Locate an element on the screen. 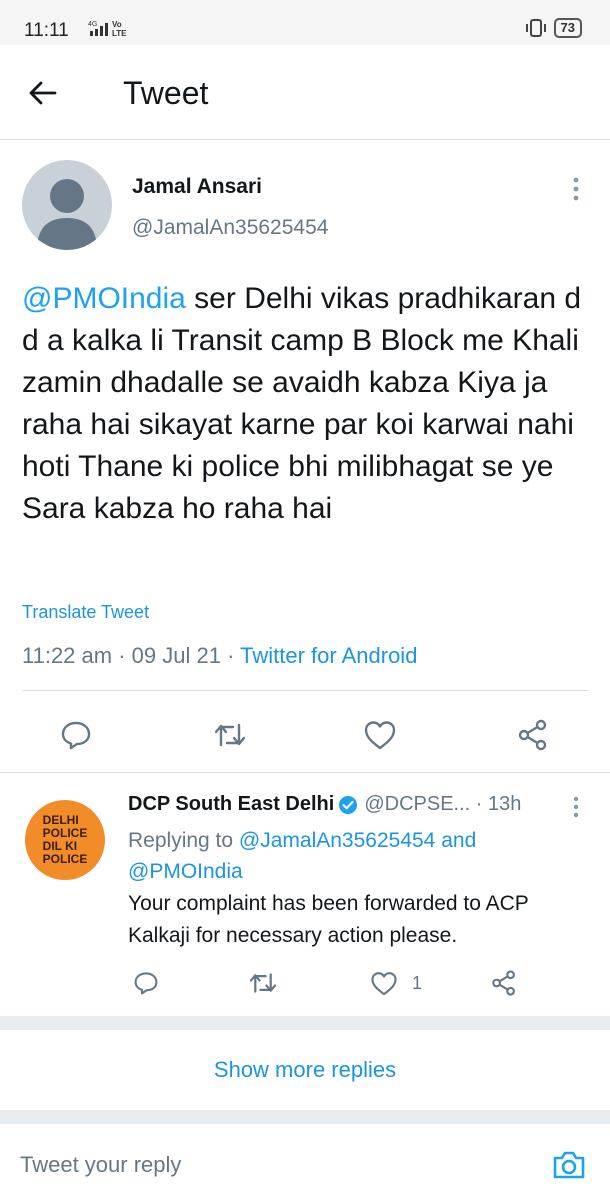  like-count: 1 is located at coordinates (417, 982).